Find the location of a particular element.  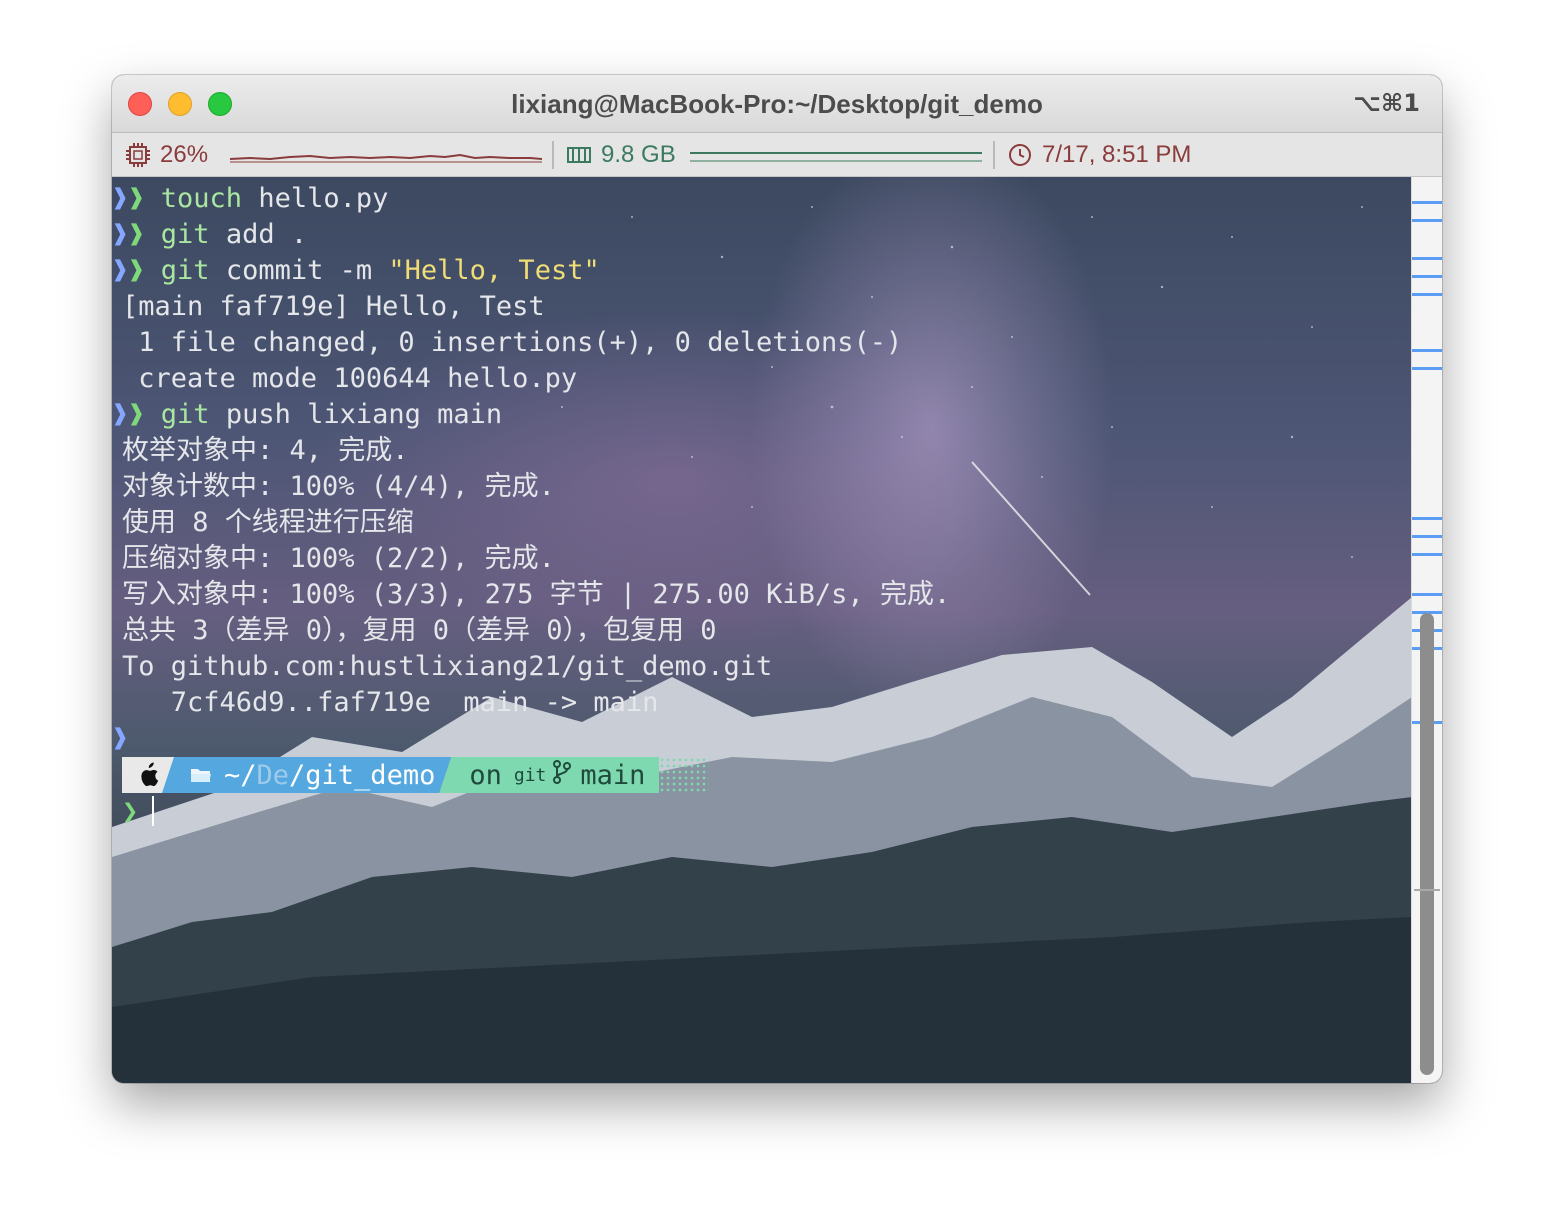

output-line: create mode 100644 hello.py is located at coordinates (762, 379).